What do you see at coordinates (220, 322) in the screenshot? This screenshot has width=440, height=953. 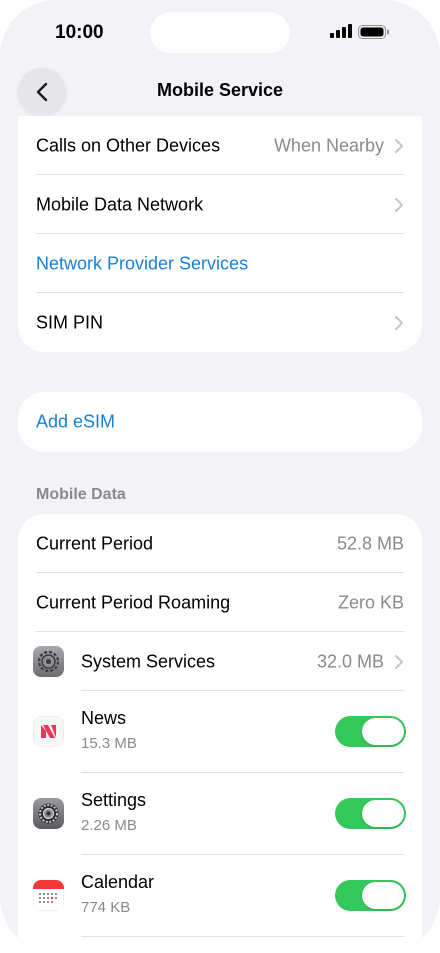 I see `sim-pin-row: SIM PIN` at bounding box center [220, 322].